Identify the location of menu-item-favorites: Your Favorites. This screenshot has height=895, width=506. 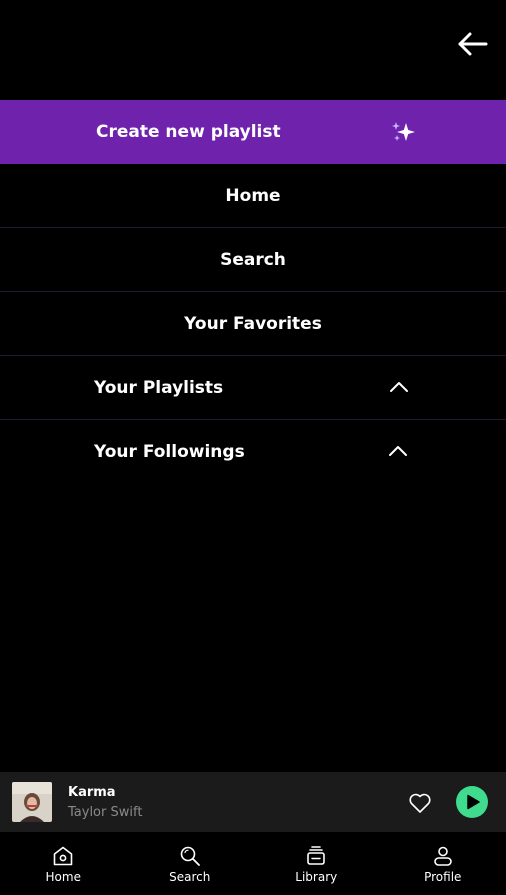
(253, 324).